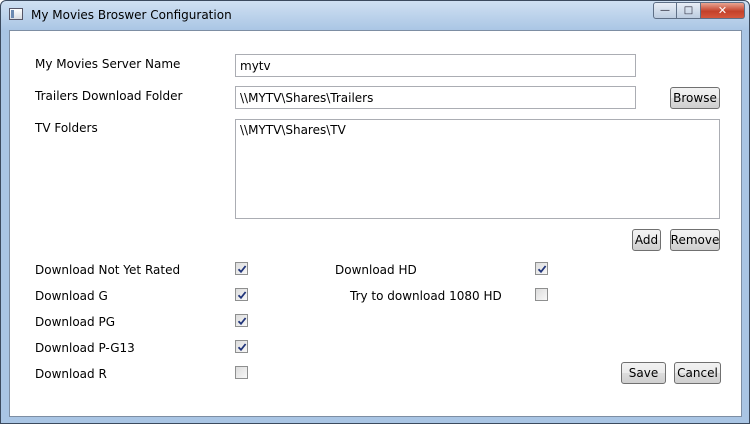 The image size is (752, 426). What do you see at coordinates (108, 64) in the screenshot?
I see `server-name-label: My Movies Server Name` at bounding box center [108, 64].